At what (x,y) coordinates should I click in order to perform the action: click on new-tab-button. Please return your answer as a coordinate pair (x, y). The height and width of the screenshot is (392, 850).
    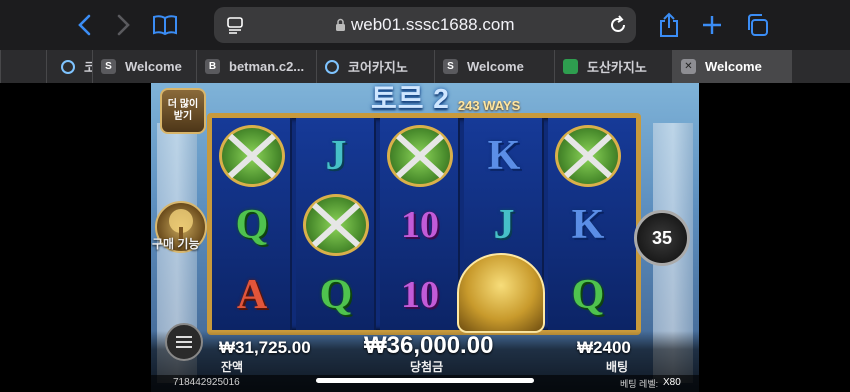
    Looking at the image, I should click on (712, 25).